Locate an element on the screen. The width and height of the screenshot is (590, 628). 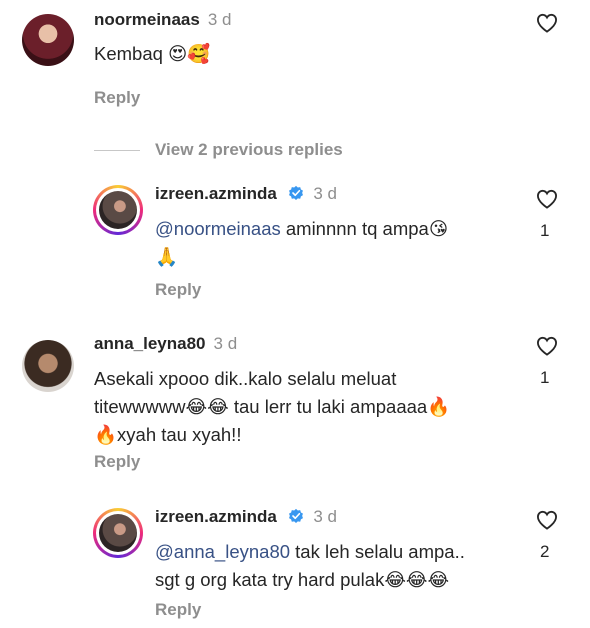
reply-text-rest: aminnnn tq ampa😘 is located at coordinates (364, 228).